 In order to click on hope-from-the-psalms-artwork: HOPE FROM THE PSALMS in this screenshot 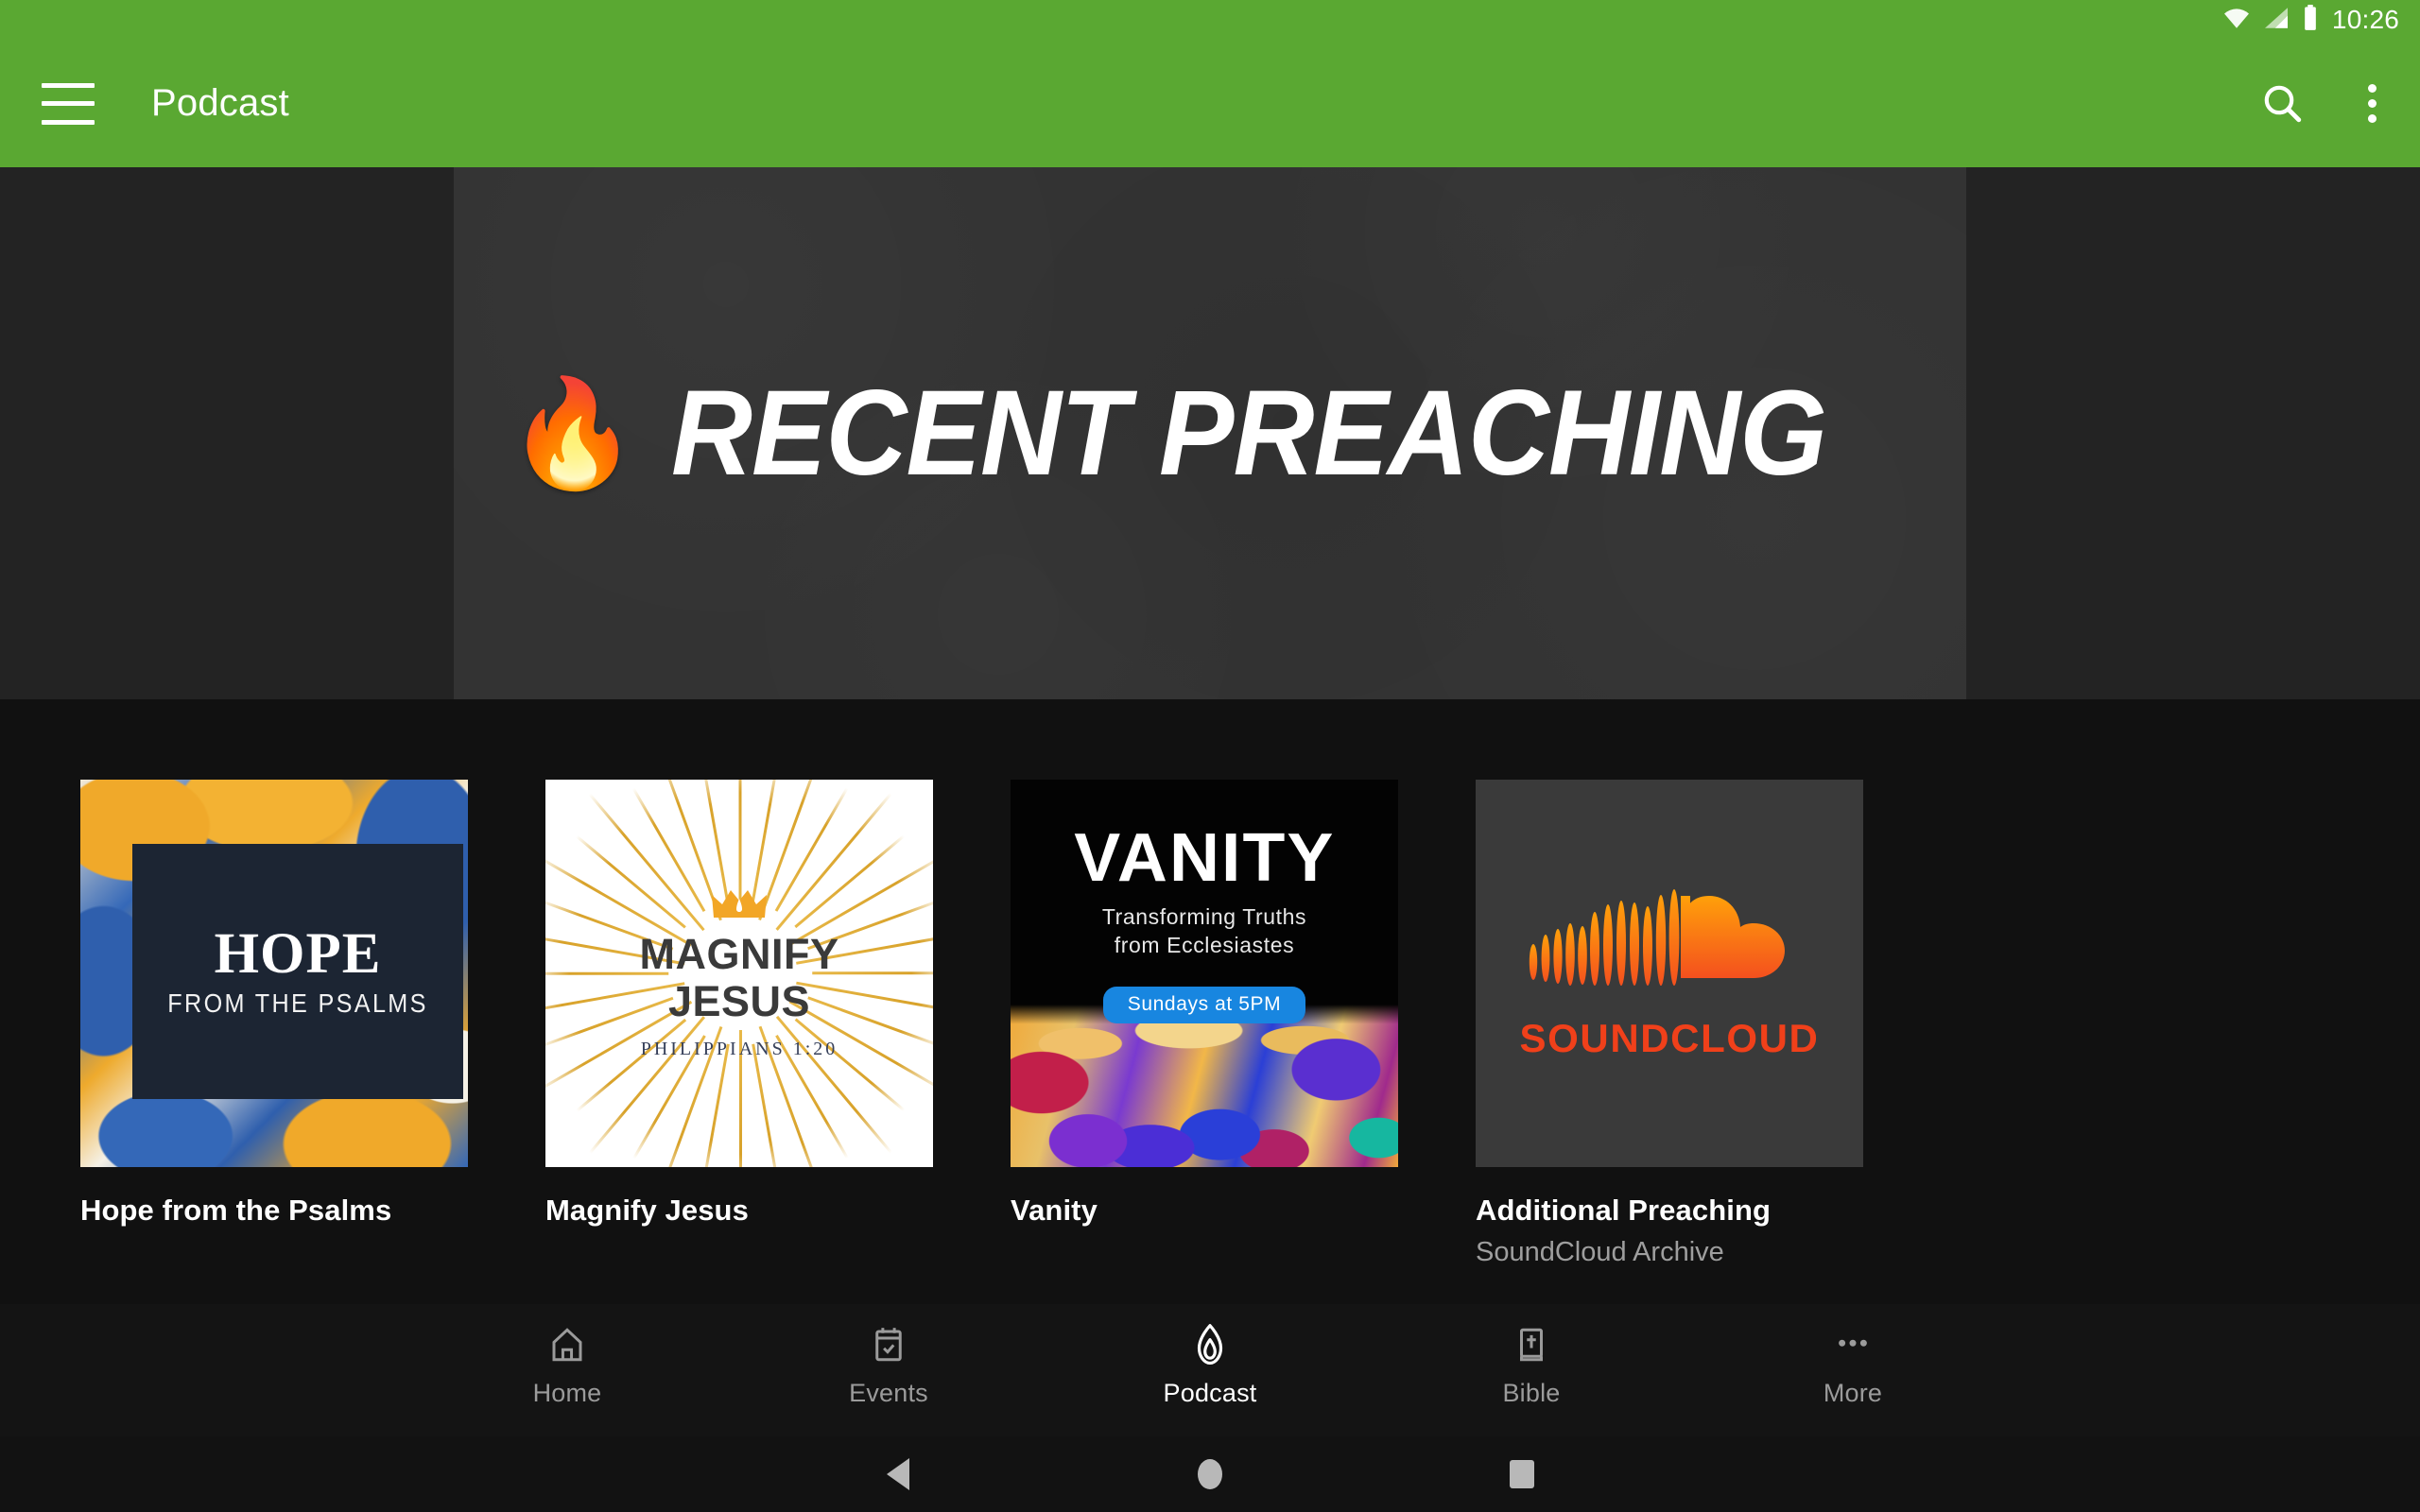, I will do `click(274, 973)`.